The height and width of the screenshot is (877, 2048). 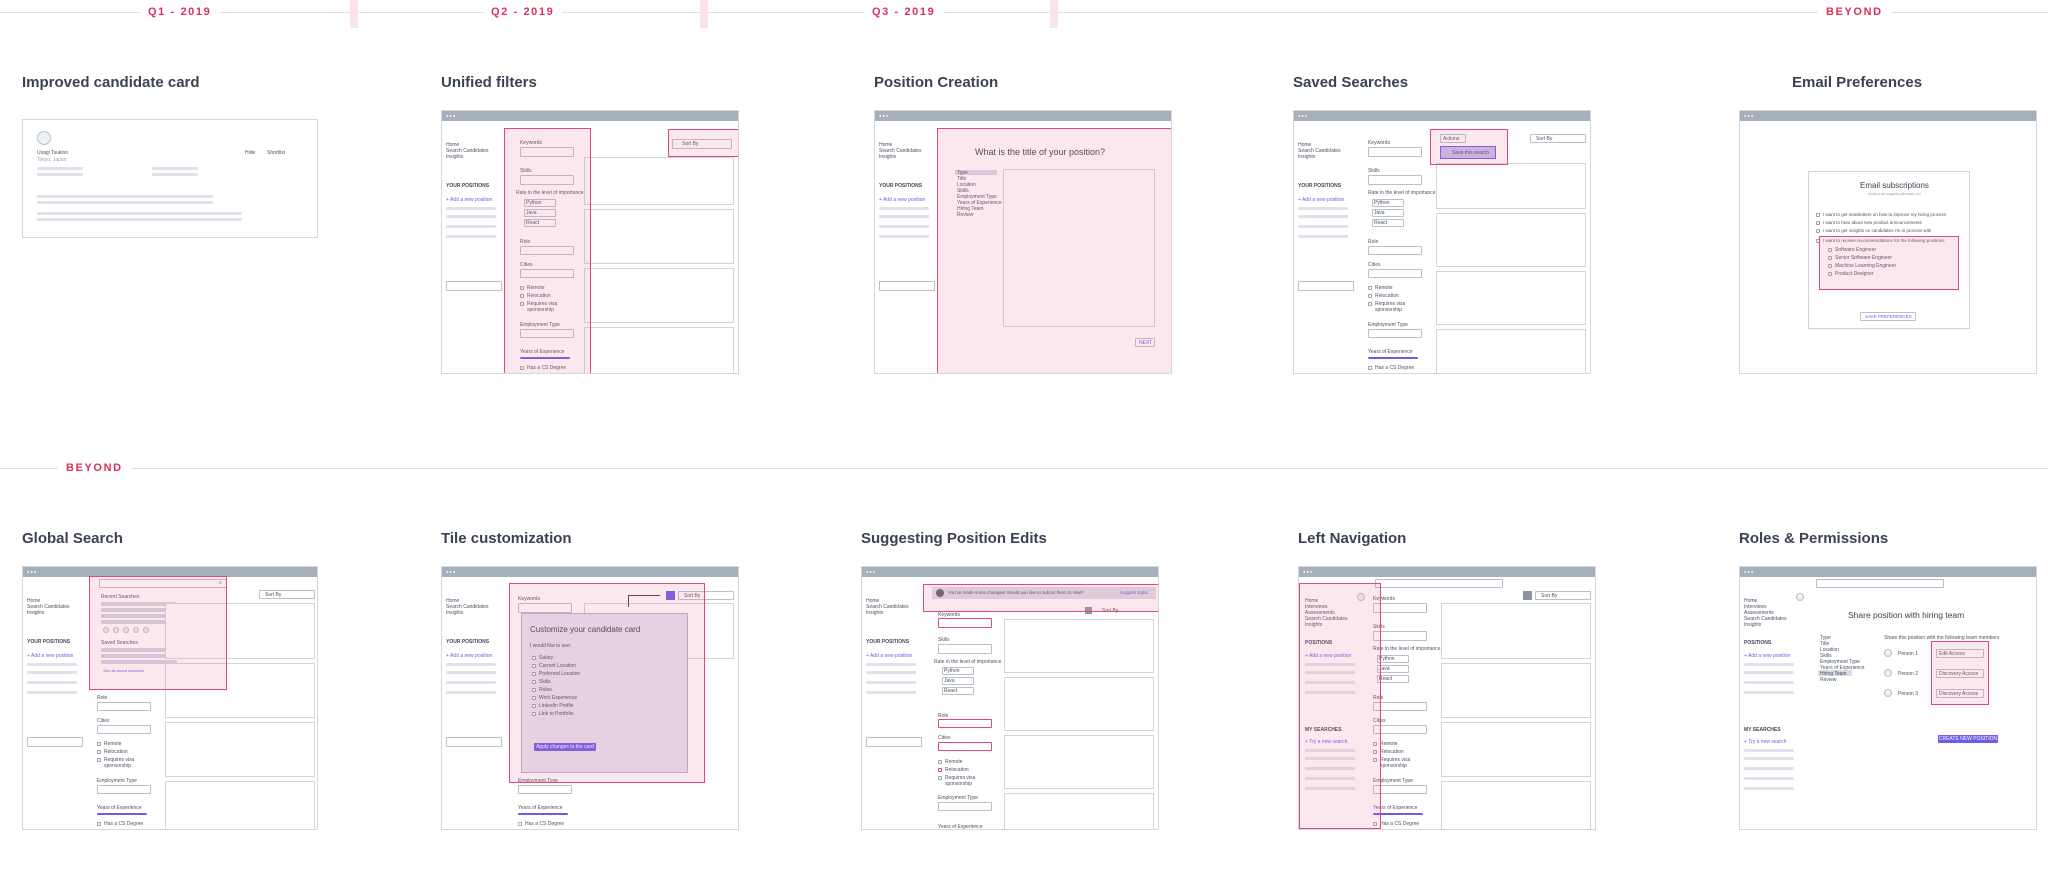 I want to click on card-title: Left Navigation, so click(x=1352, y=538).